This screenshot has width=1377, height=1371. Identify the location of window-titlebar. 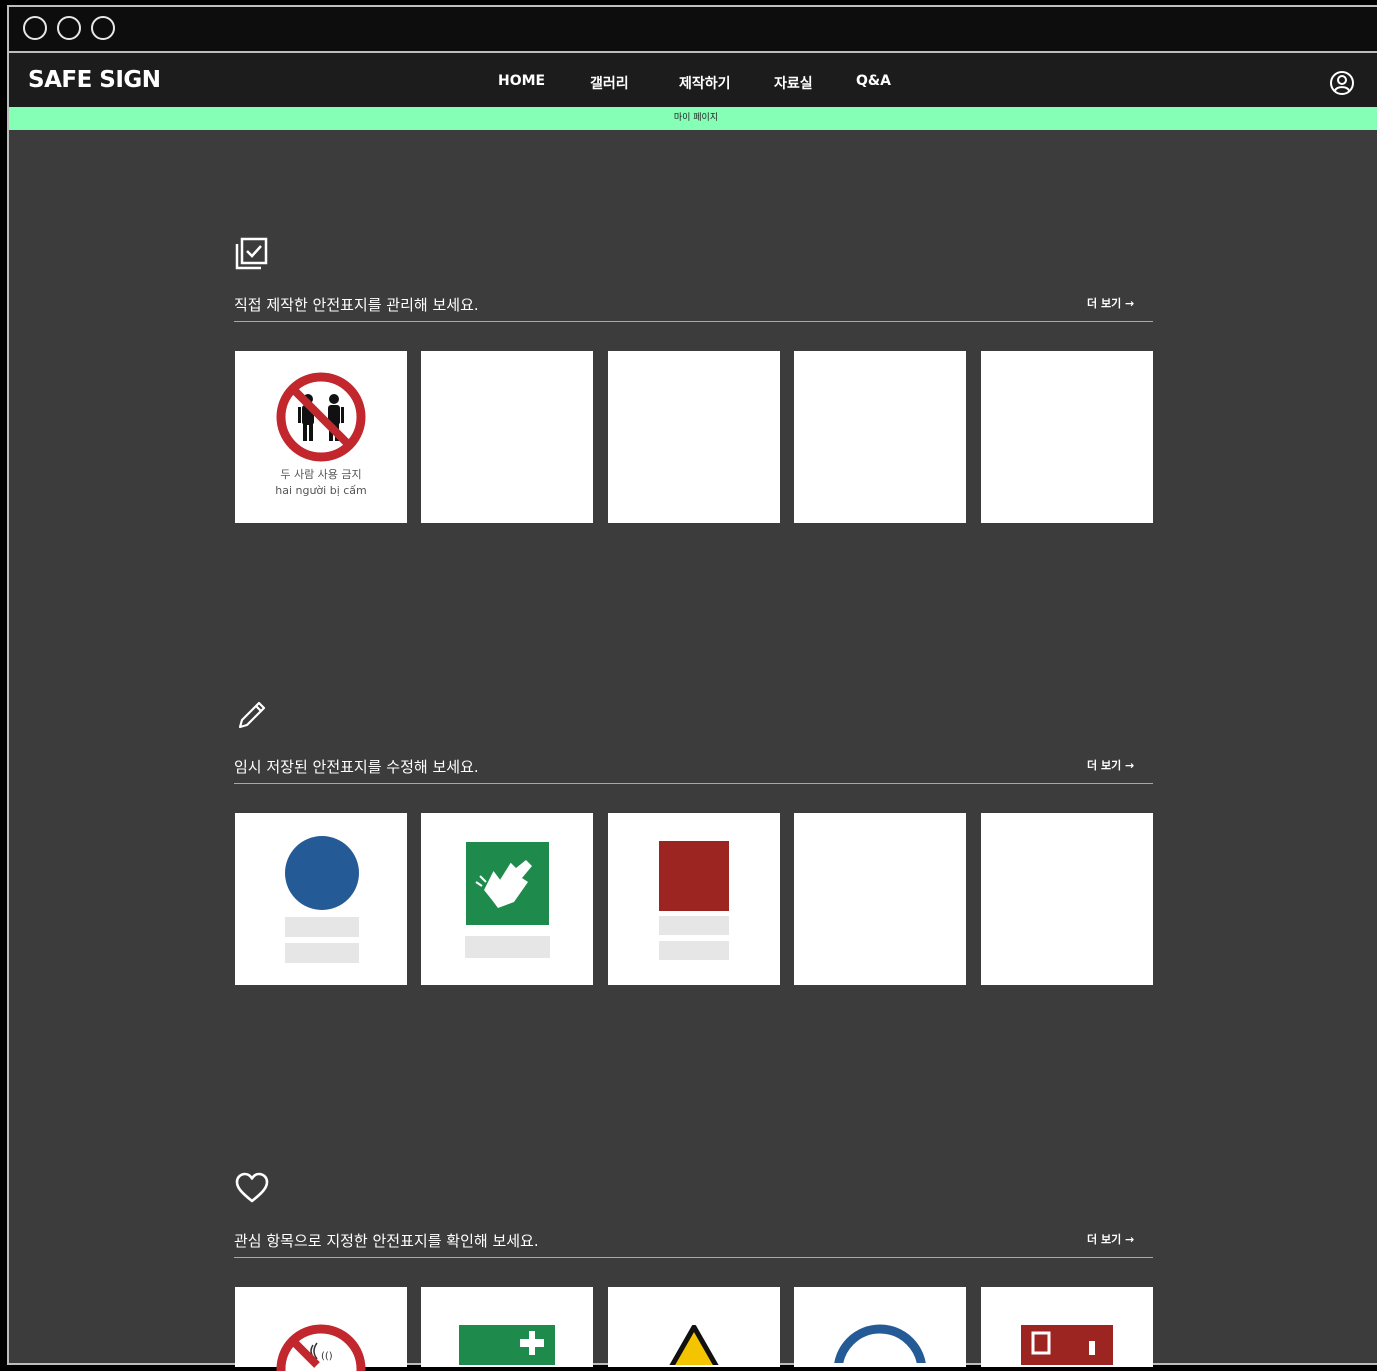
(693, 30).